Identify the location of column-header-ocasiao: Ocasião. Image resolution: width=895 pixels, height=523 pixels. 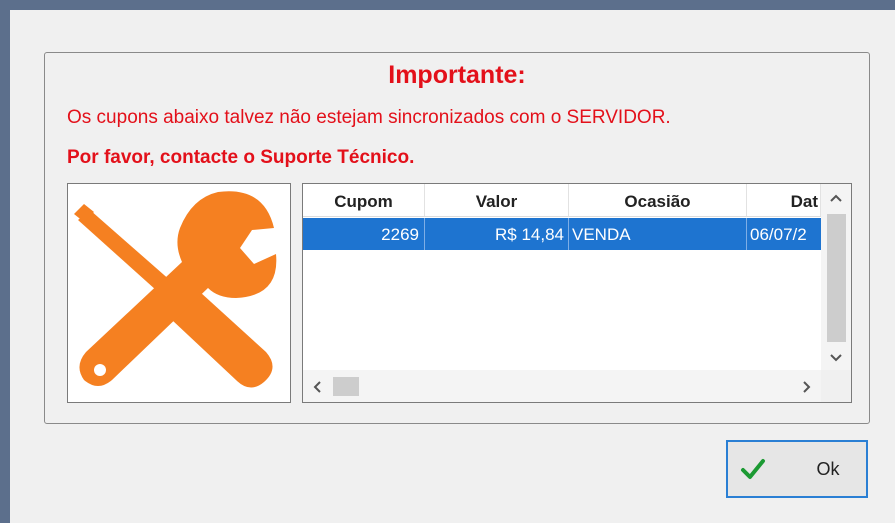
(658, 200).